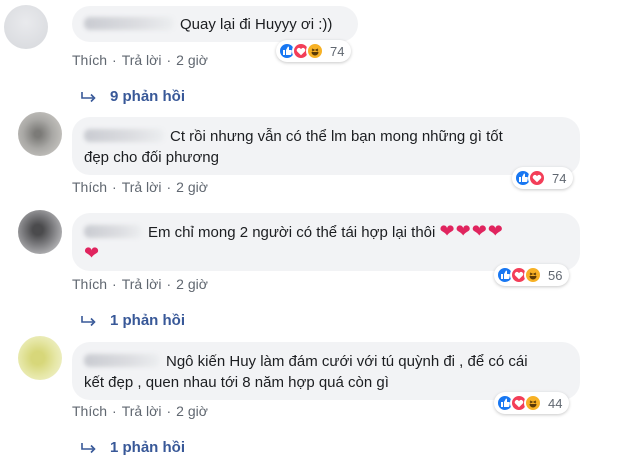 The image size is (620, 466). I want to click on comment-bubble: Quay lại đi Huyyy ơi :)), so click(215, 24).